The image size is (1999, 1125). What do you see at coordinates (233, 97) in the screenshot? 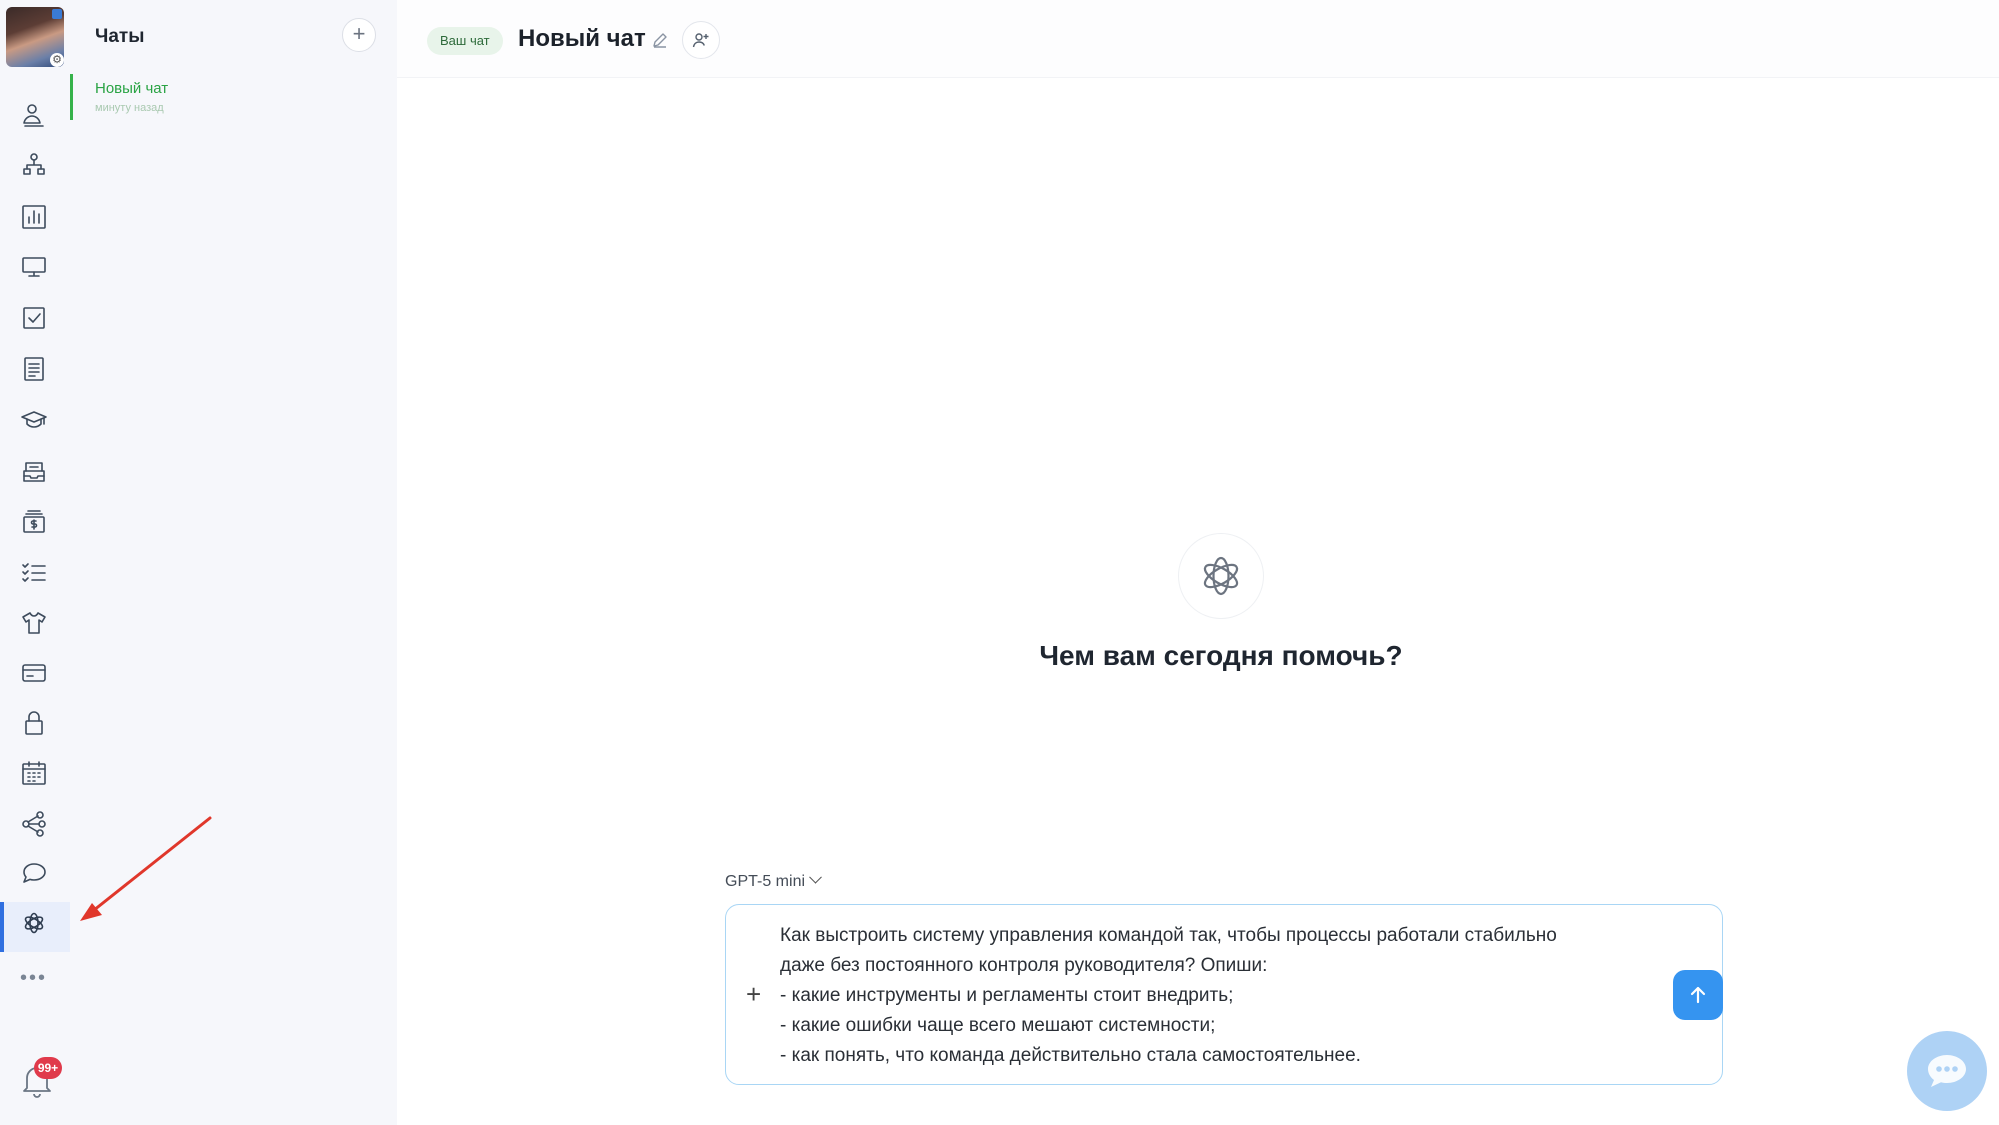
I see `chat-list-item: Новый чат минуту назад` at bounding box center [233, 97].